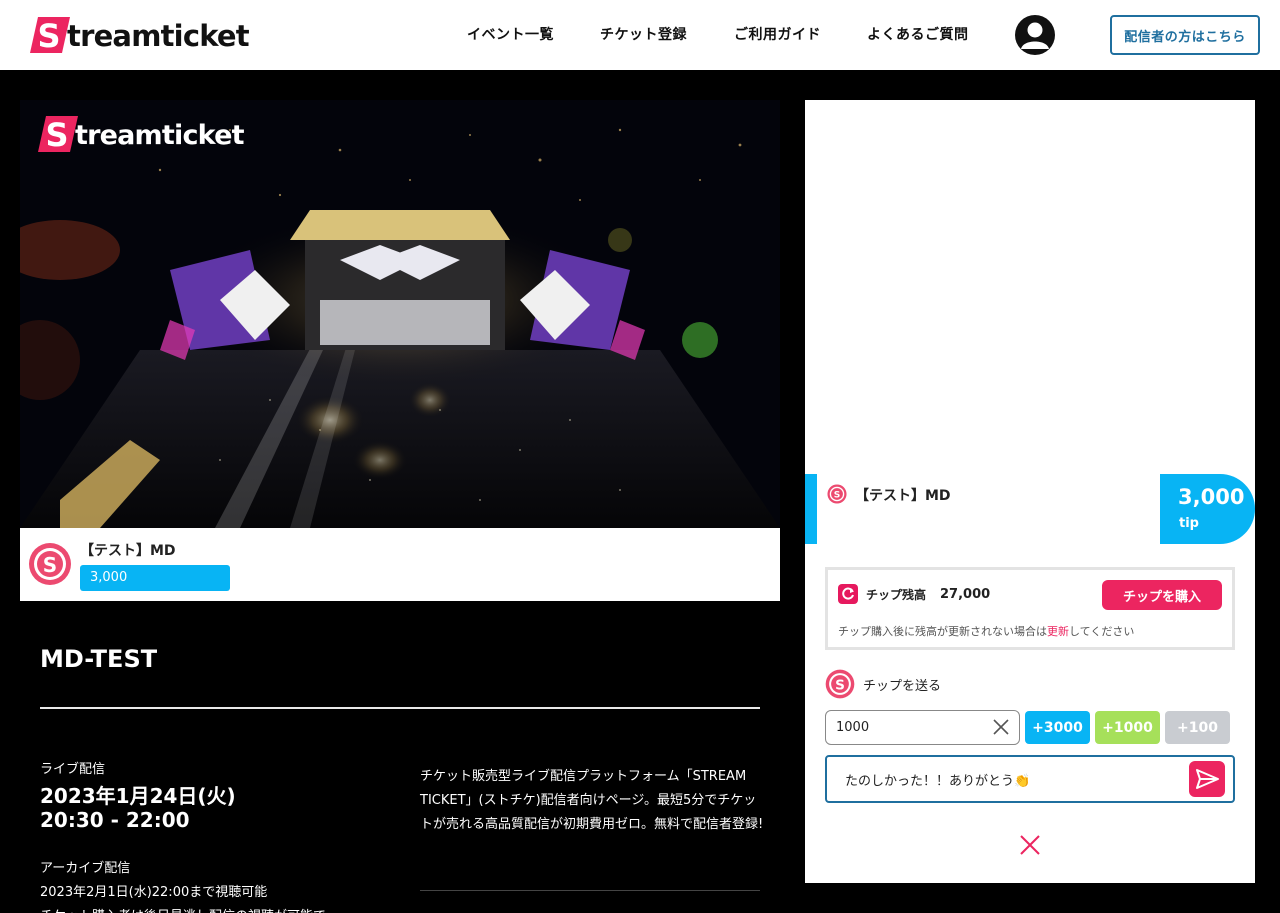  Describe the element at coordinates (1127, 727) in the screenshot. I see `add-1000-button: +1000` at that location.